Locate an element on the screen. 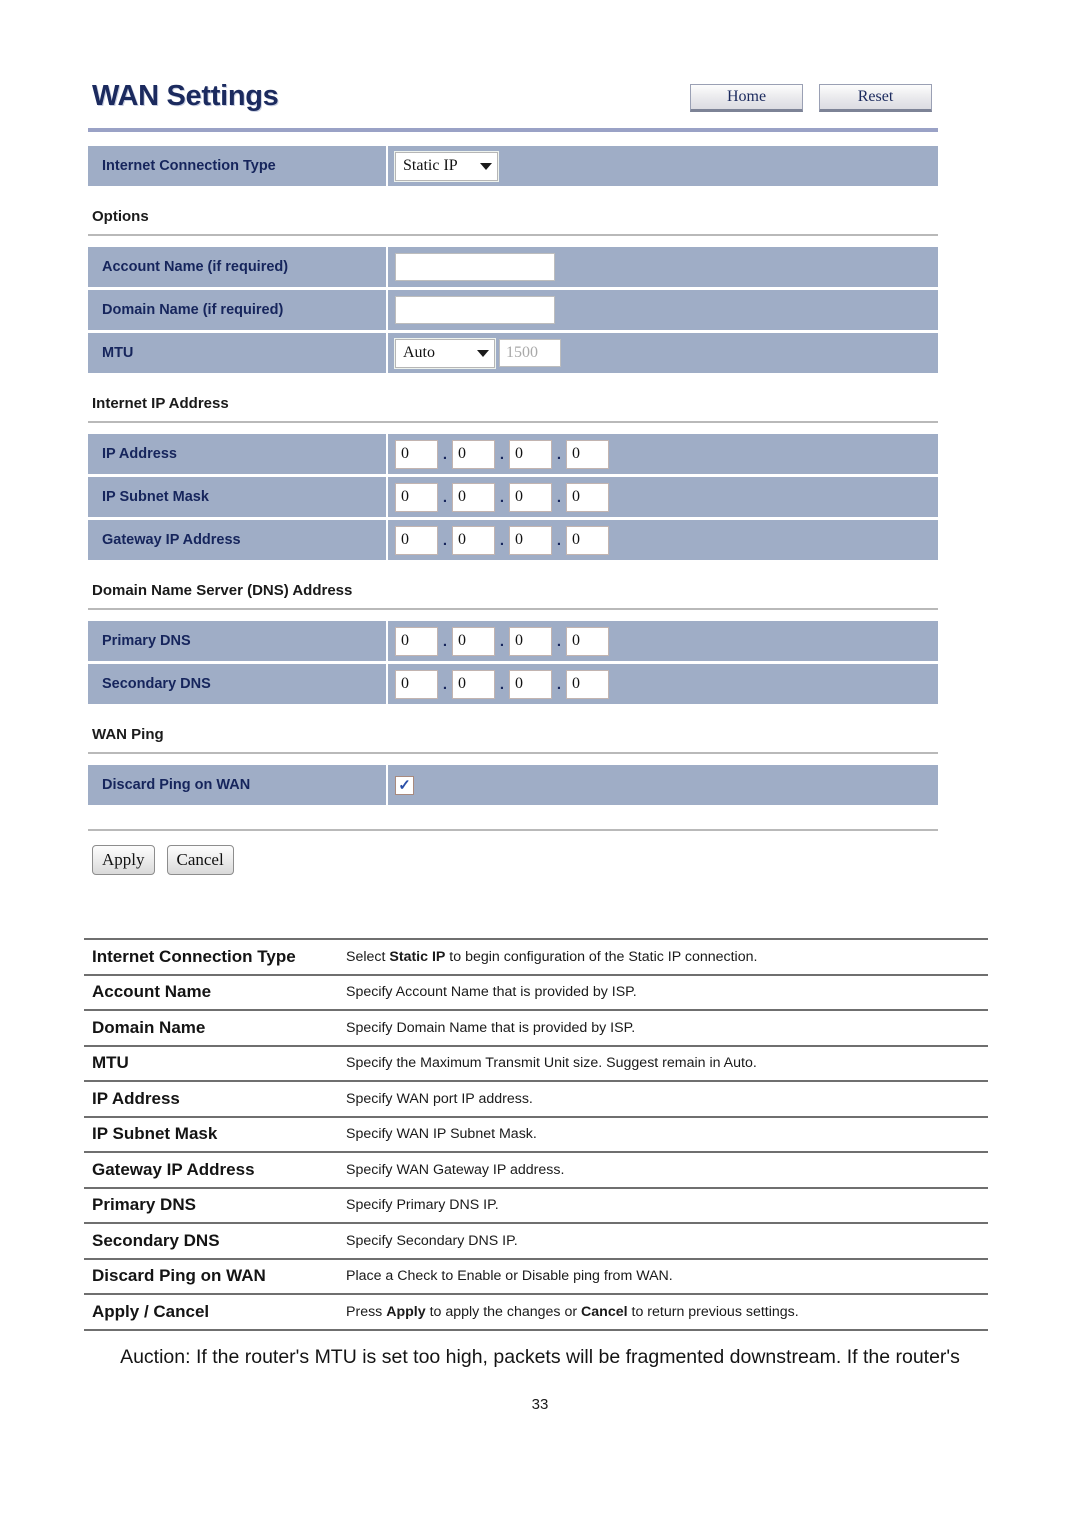  desc-term: Discard Ping on WAN is located at coordinates (179, 1276).